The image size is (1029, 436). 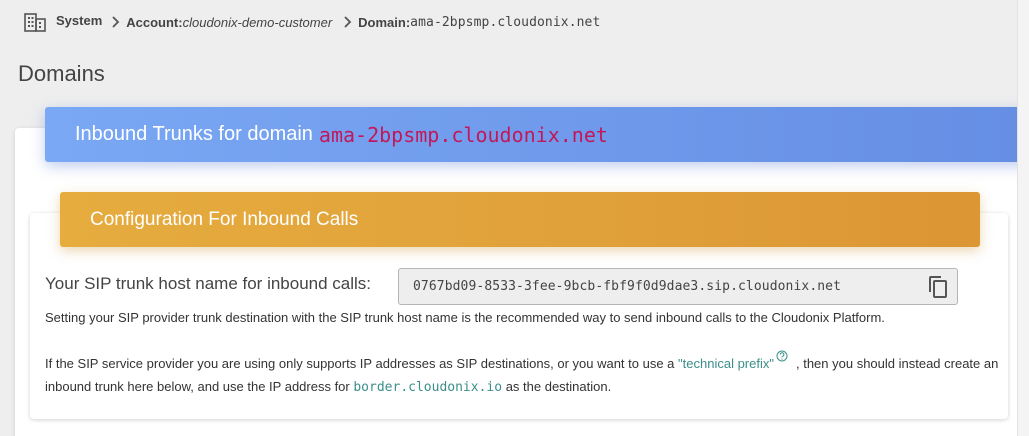 What do you see at coordinates (384, 22) in the screenshot?
I see `breadcrumb-domain-key: Domain:` at bounding box center [384, 22].